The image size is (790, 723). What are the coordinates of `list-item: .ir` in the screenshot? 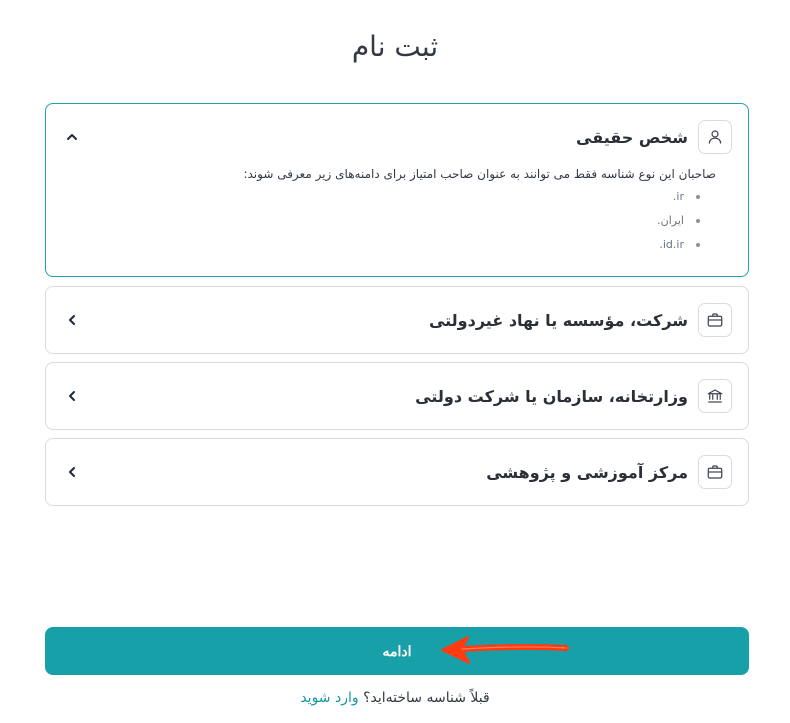 It's located at (388, 197).